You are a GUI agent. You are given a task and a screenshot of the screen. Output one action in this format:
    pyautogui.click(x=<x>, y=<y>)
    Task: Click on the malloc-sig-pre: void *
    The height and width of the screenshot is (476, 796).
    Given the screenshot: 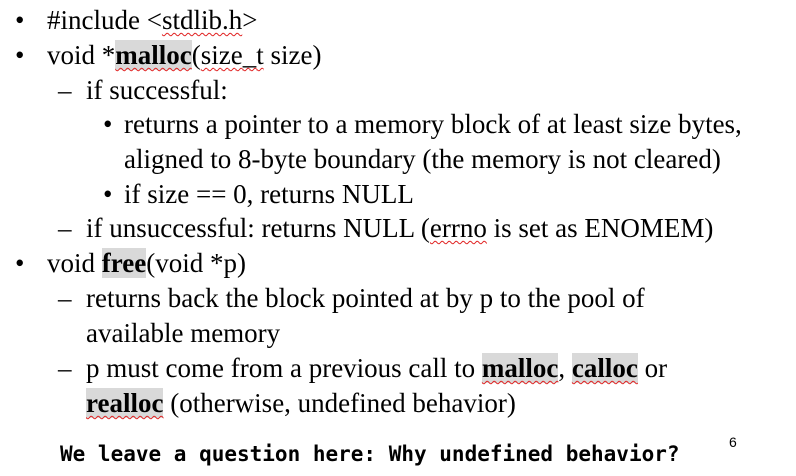 What is the action you would take?
    pyautogui.click(x=81, y=55)
    